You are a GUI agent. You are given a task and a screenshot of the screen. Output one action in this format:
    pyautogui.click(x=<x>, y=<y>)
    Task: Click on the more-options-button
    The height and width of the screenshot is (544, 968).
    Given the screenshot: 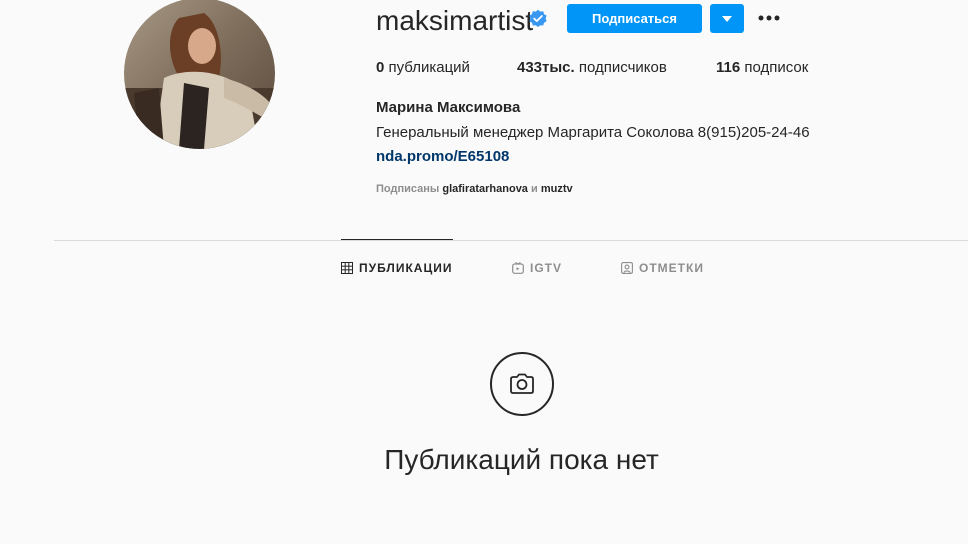 What is the action you would take?
    pyautogui.click(x=769, y=18)
    